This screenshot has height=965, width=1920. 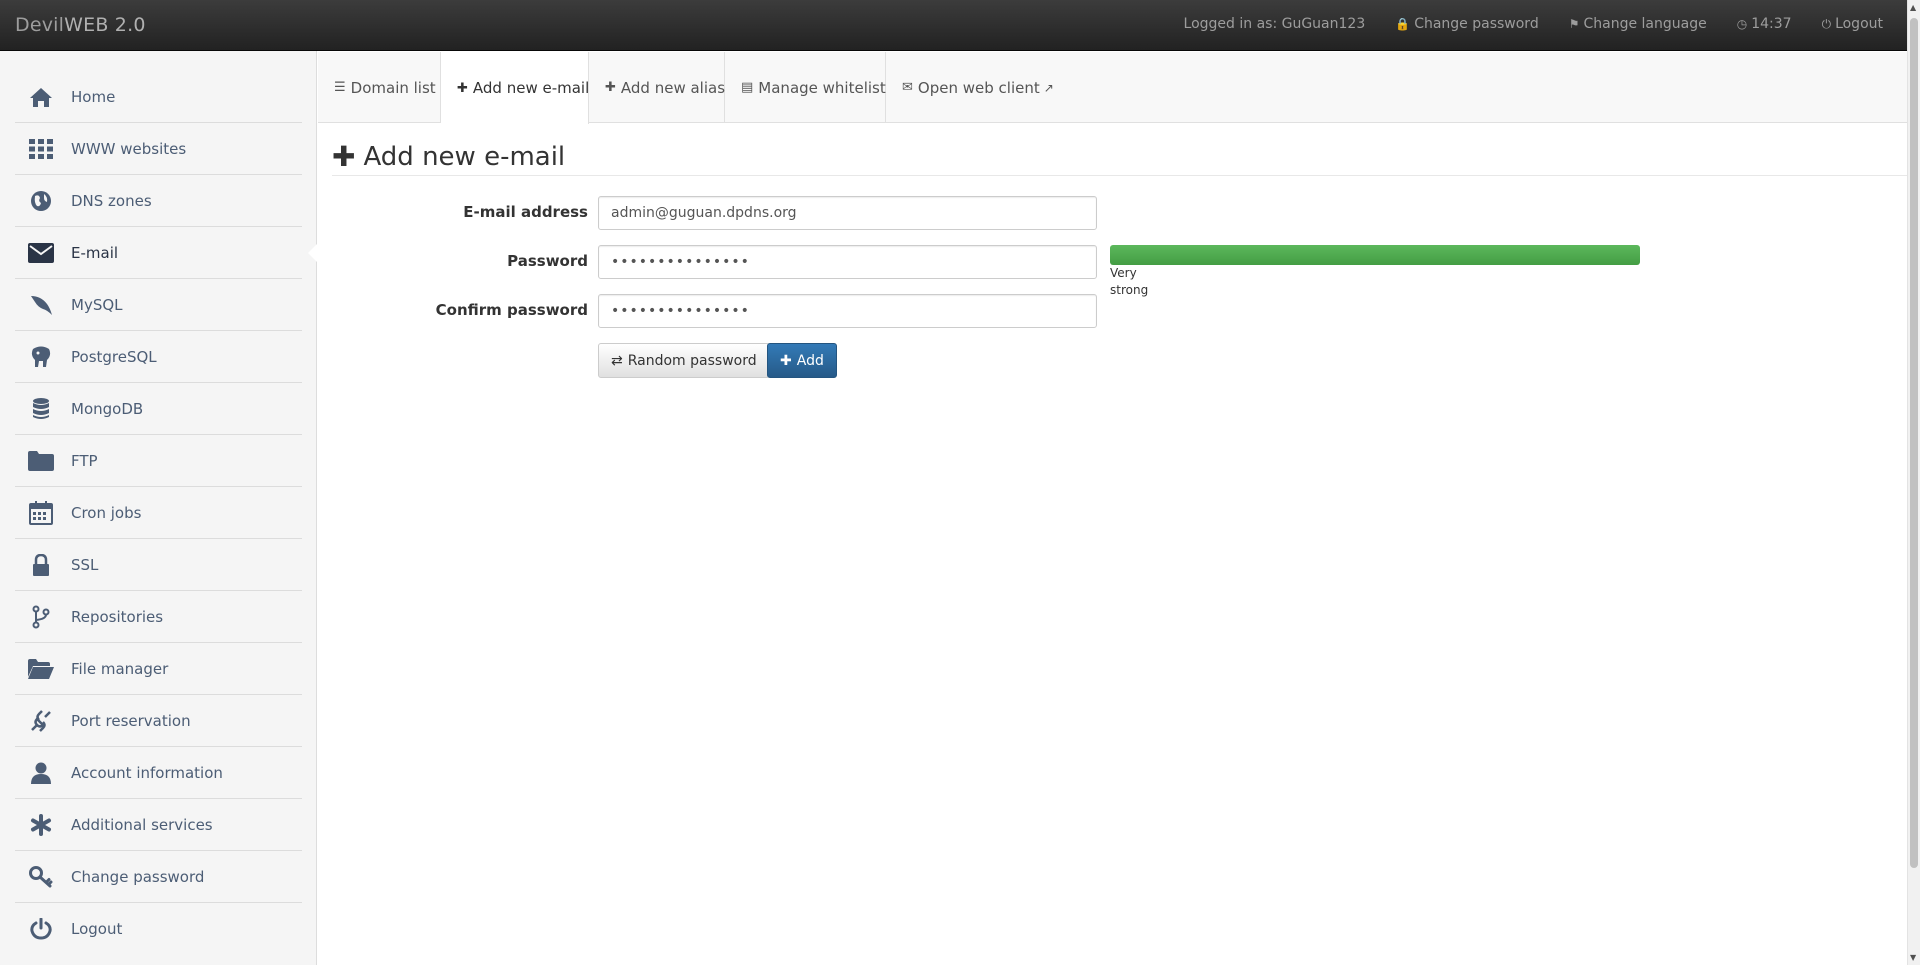 What do you see at coordinates (464, 156) in the screenshot?
I see `page-title-text: Add new e-mail` at bounding box center [464, 156].